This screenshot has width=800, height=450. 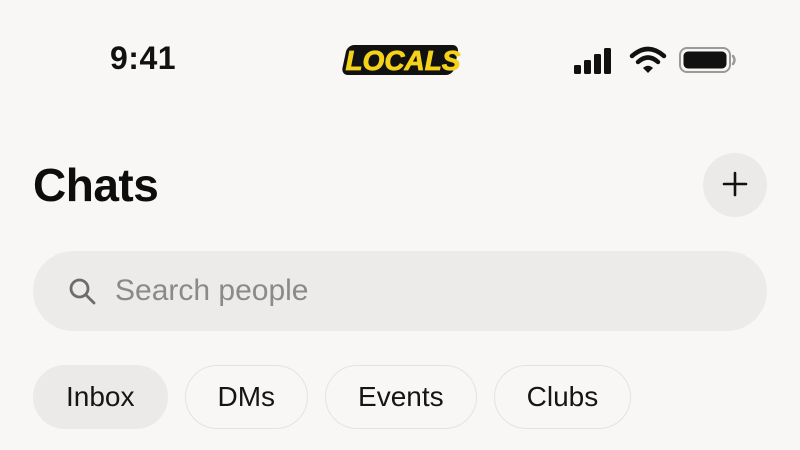 I want to click on status-time: 9:41, so click(x=143, y=58).